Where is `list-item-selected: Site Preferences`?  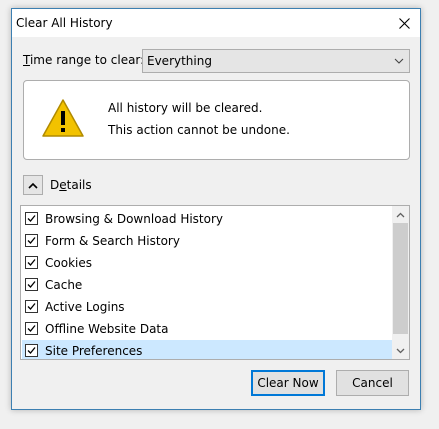
list-item-selected: Site Preferences is located at coordinates (207, 349).